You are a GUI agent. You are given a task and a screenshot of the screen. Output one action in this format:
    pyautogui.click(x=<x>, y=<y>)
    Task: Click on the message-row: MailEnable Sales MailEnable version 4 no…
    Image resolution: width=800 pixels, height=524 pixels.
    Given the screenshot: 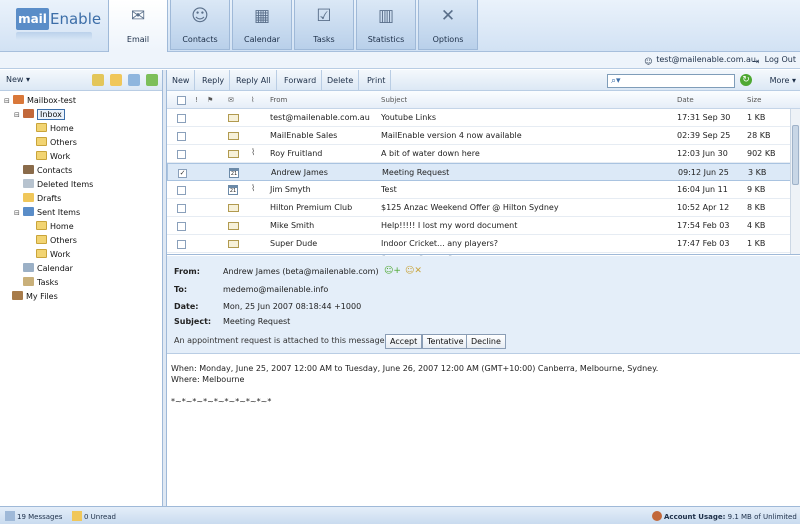 What is the action you would take?
    pyautogui.click(x=483, y=136)
    